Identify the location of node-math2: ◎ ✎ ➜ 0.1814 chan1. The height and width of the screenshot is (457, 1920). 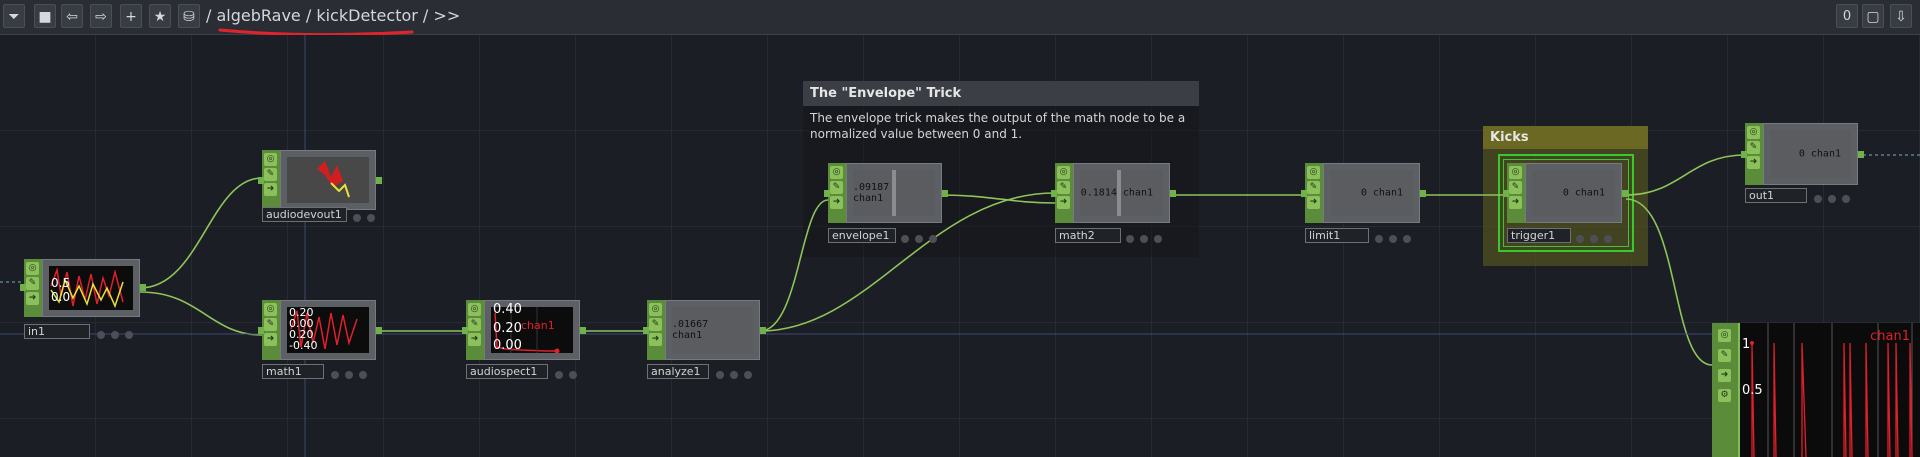
(1113, 193).